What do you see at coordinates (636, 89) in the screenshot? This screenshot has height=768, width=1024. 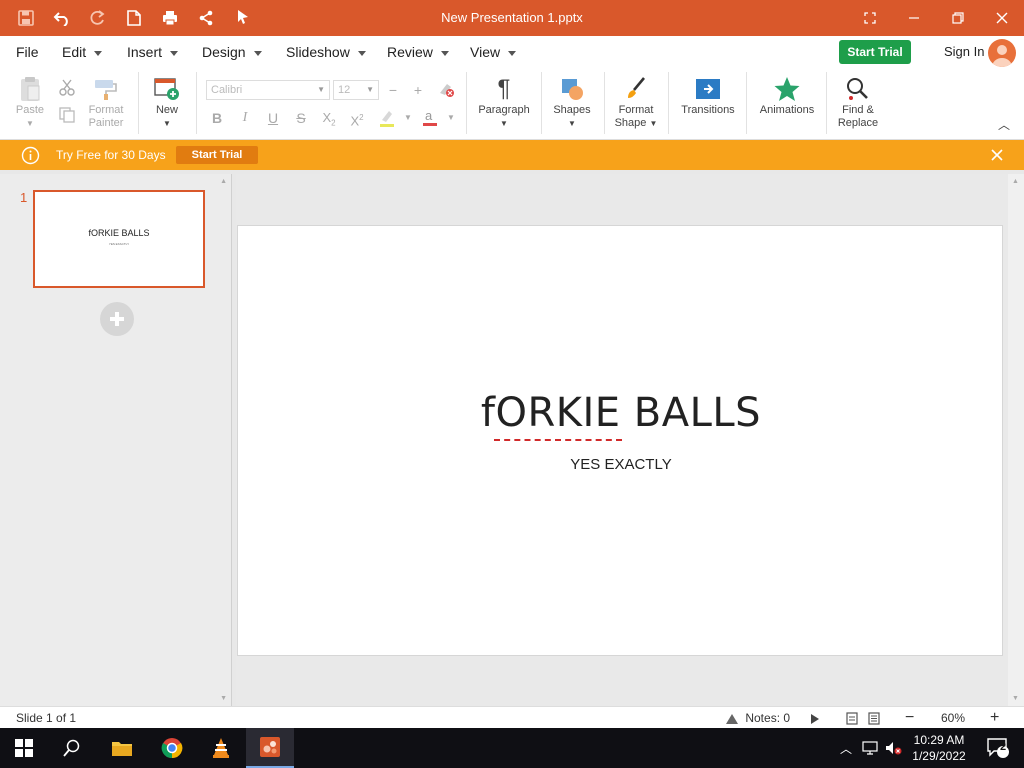 I see `paintbrush-icon` at bounding box center [636, 89].